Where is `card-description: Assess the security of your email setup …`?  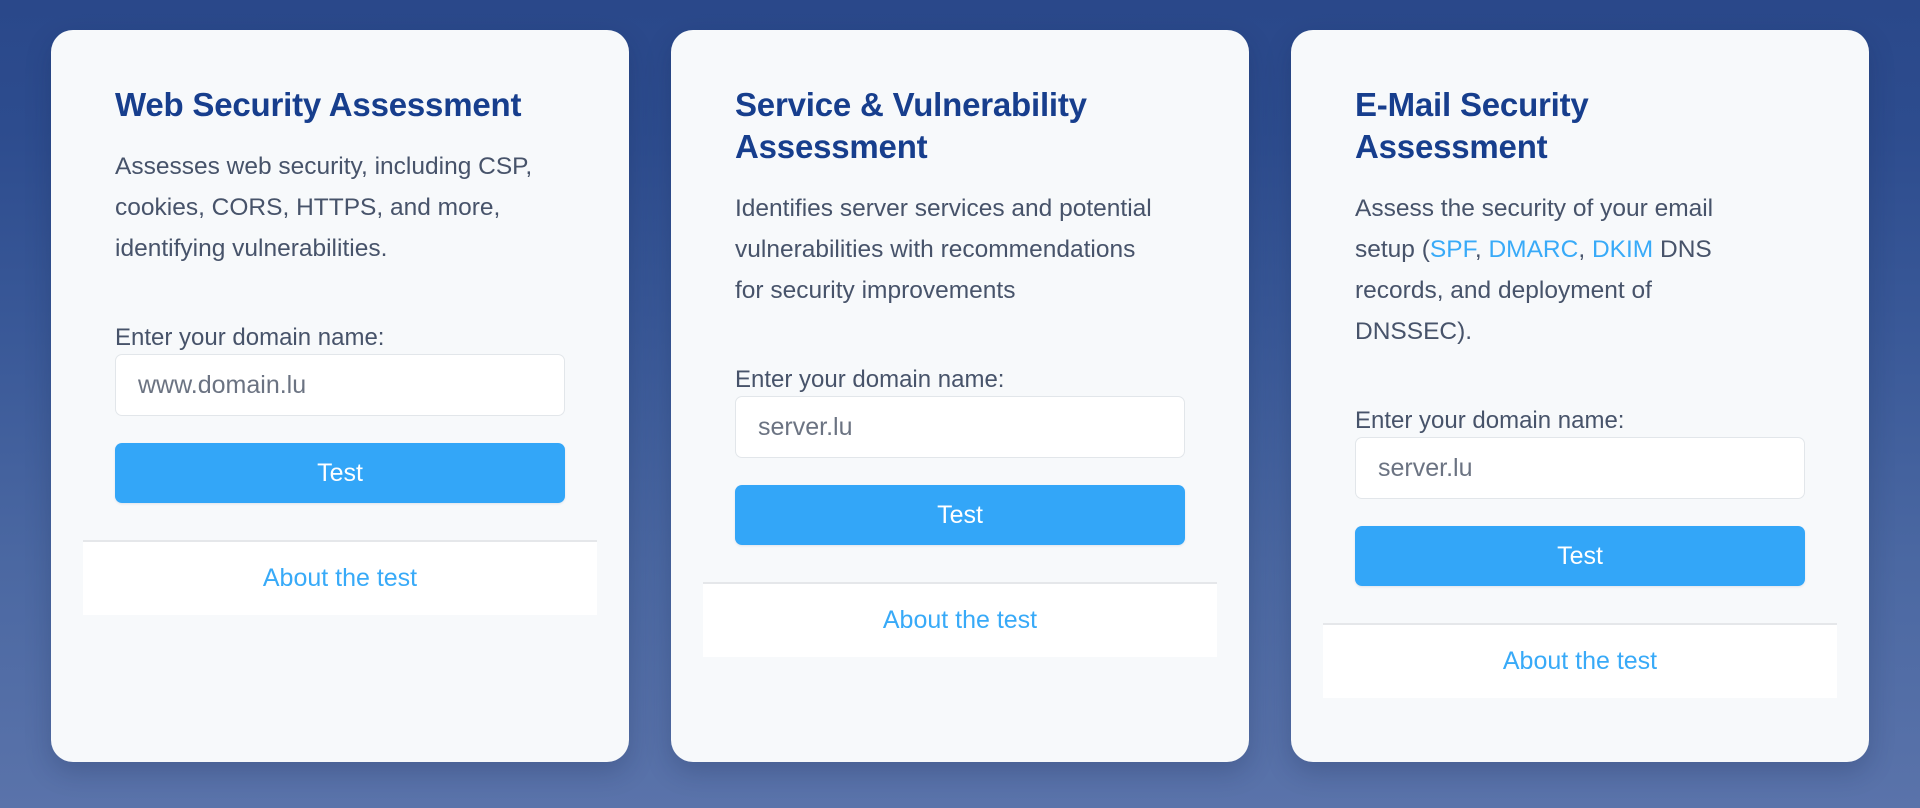
card-description: Assess the security of your email setup … is located at coordinates (1534, 270).